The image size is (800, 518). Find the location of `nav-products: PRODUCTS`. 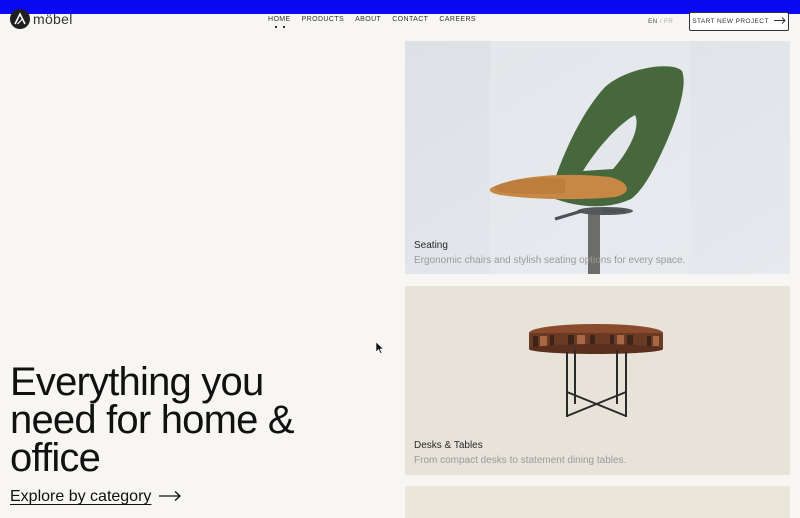

nav-products: PRODUCTS is located at coordinates (323, 19).